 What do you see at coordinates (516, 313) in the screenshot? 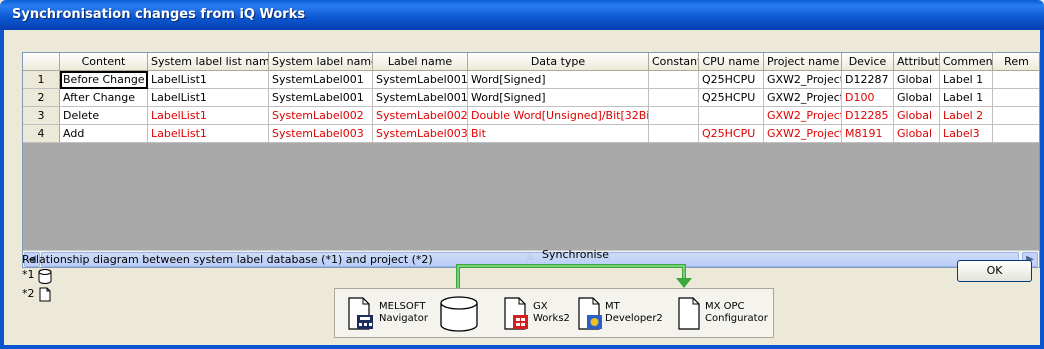
I see `gx-works2-icon` at bounding box center [516, 313].